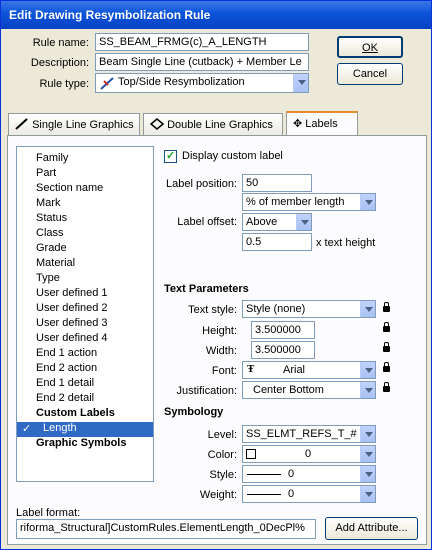 Image resolution: width=432 pixels, height=550 pixels. I want to click on list-item: Class, so click(85, 234).